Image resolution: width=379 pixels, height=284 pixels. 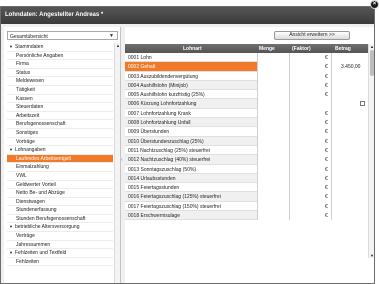 I want to click on tree-item: Persönliche Angaben, so click(x=60, y=56).